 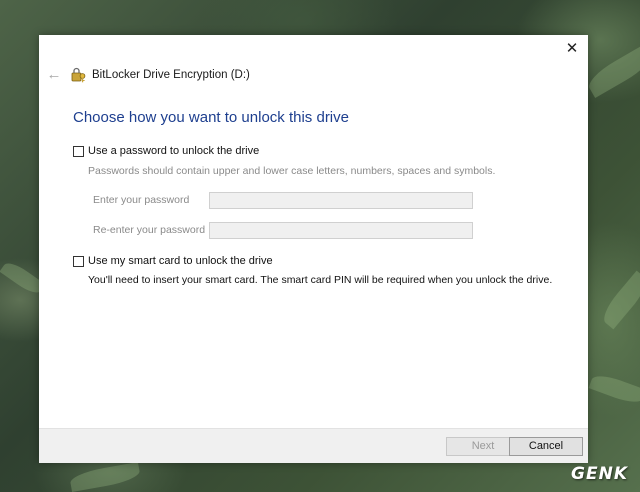 I want to click on enter-password-field, so click(x=341, y=200).